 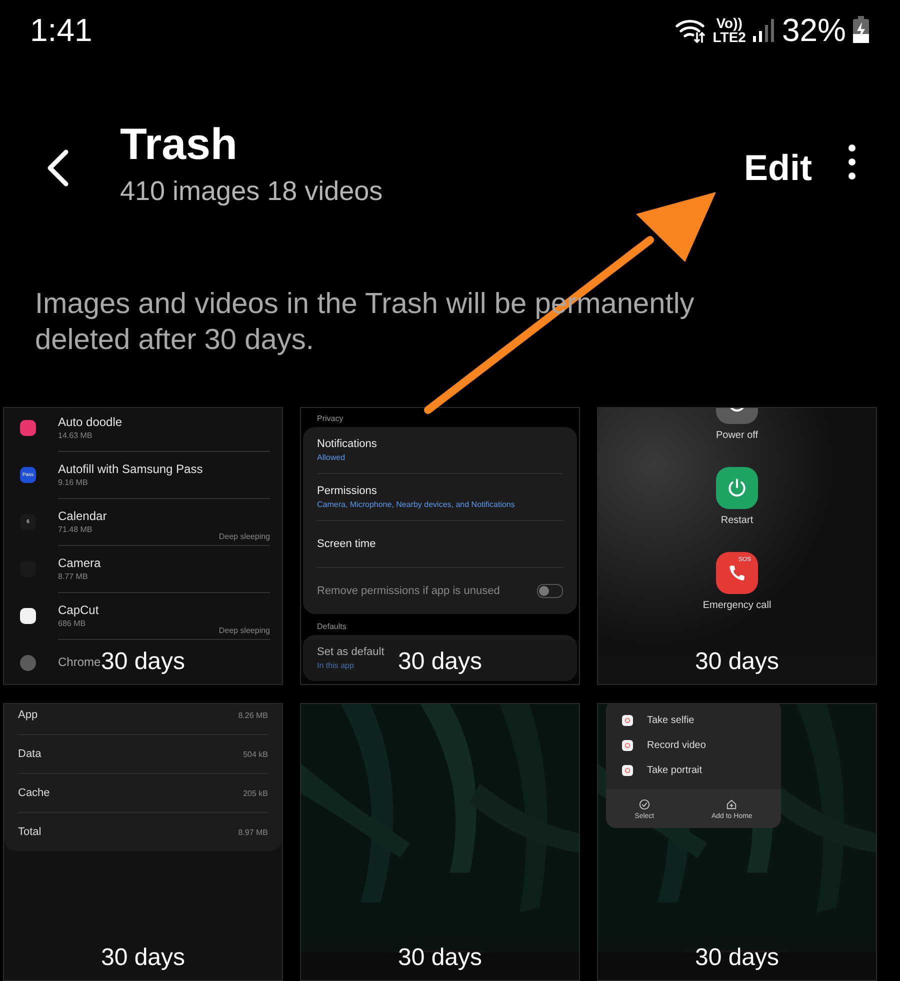 What do you see at coordinates (737, 520) in the screenshot?
I see `power-option-label: Restart` at bounding box center [737, 520].